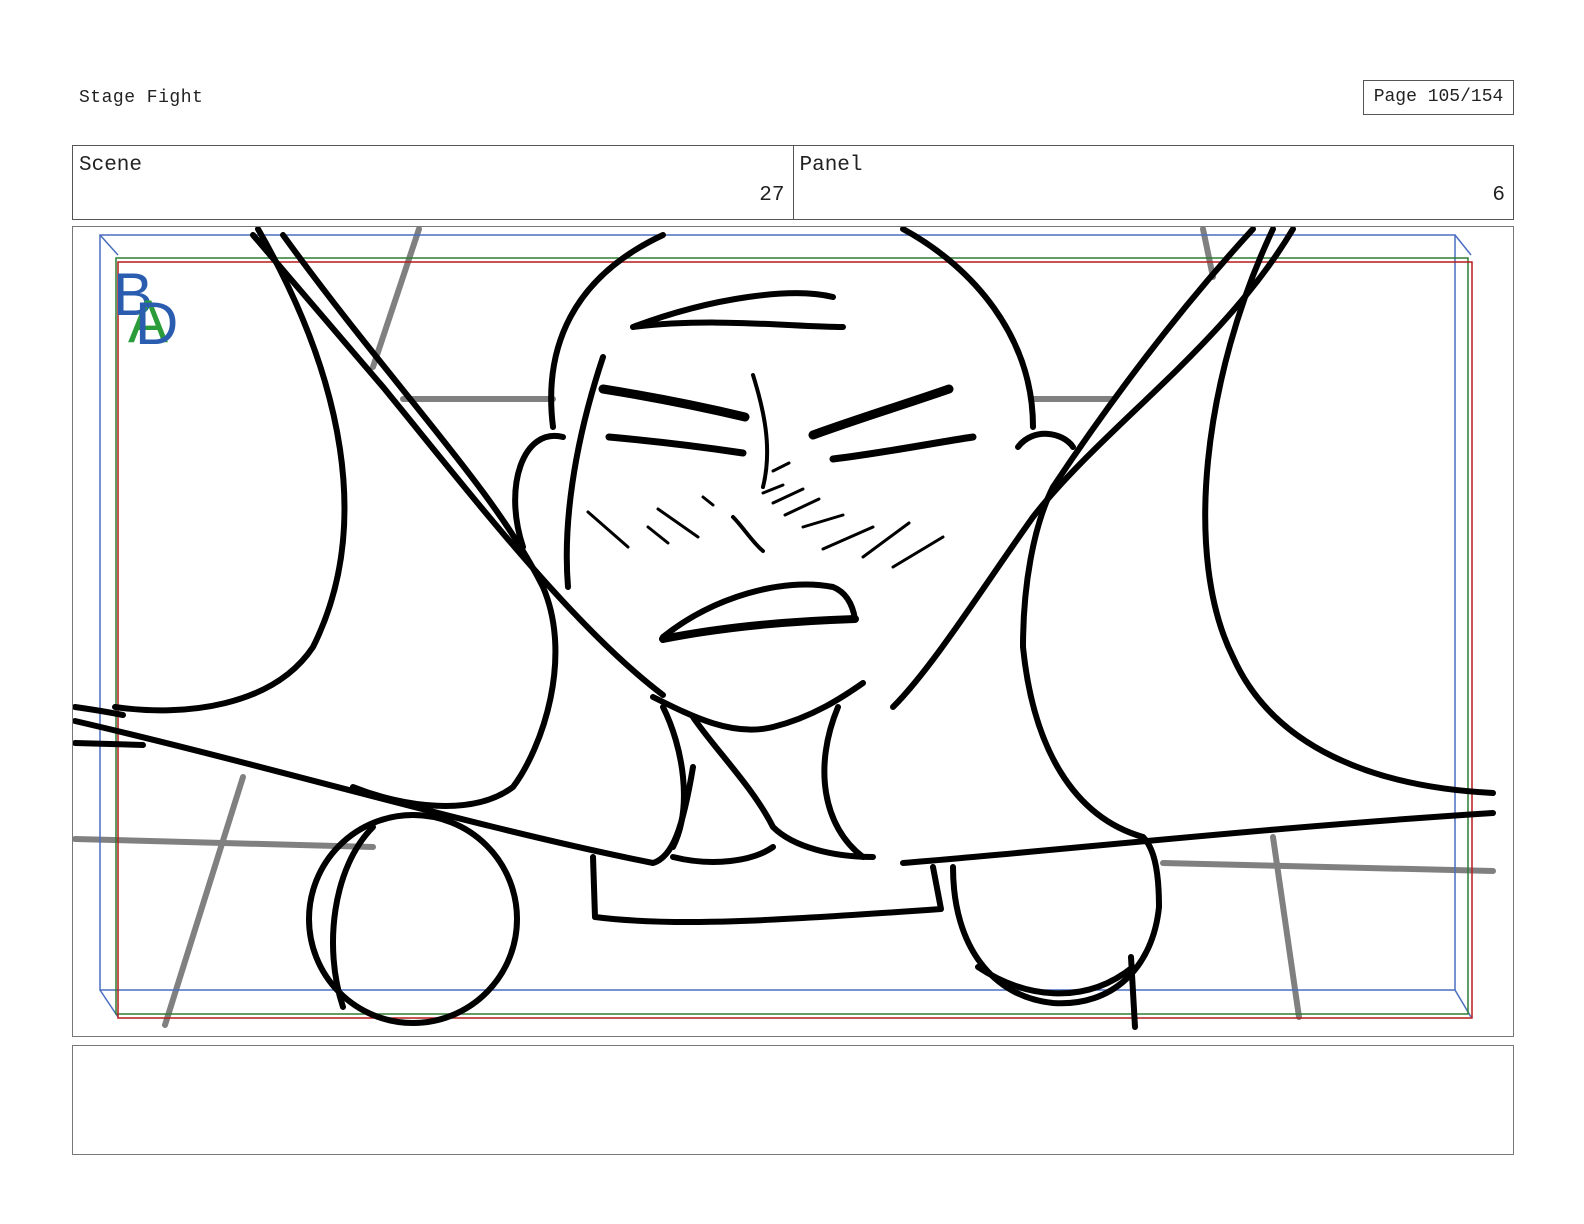 This screenshot has height=1224, width=1584. Describe the element at coordinates (433, 182) in the screenshot. I see `scene-cell: Scene 27` at that location.